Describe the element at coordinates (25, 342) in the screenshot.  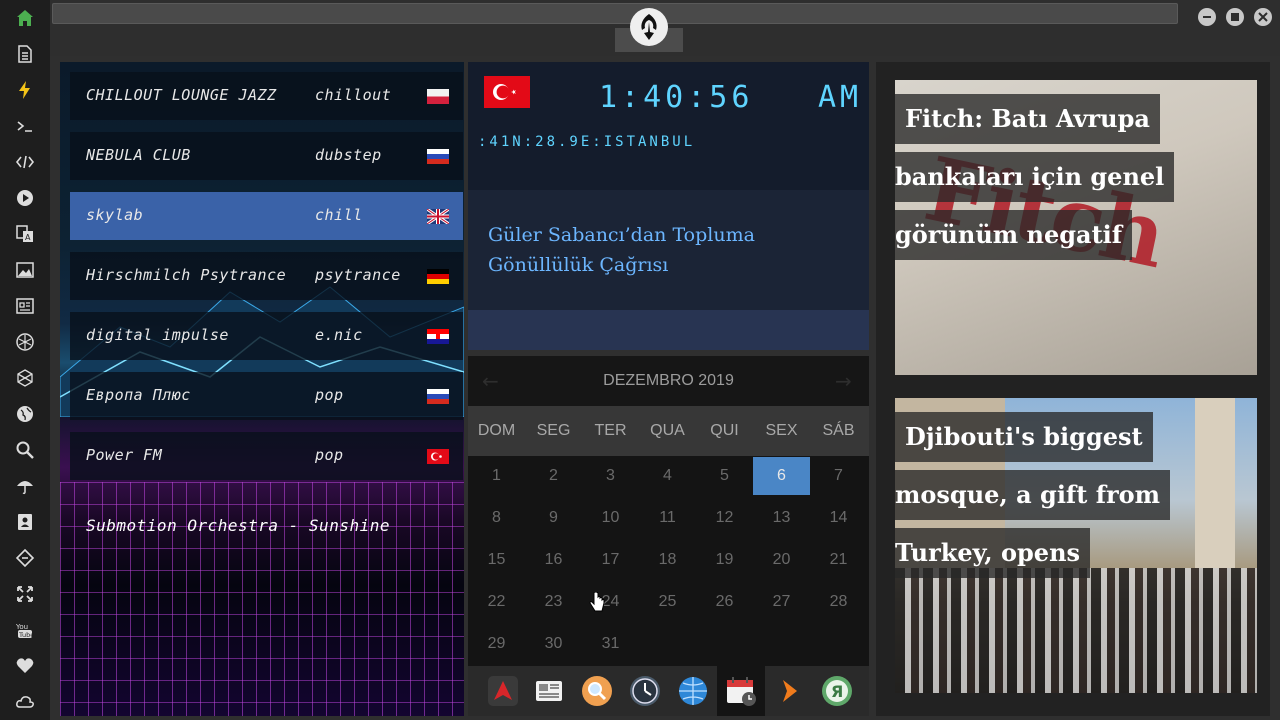
I see `rebel-icon` at that location.